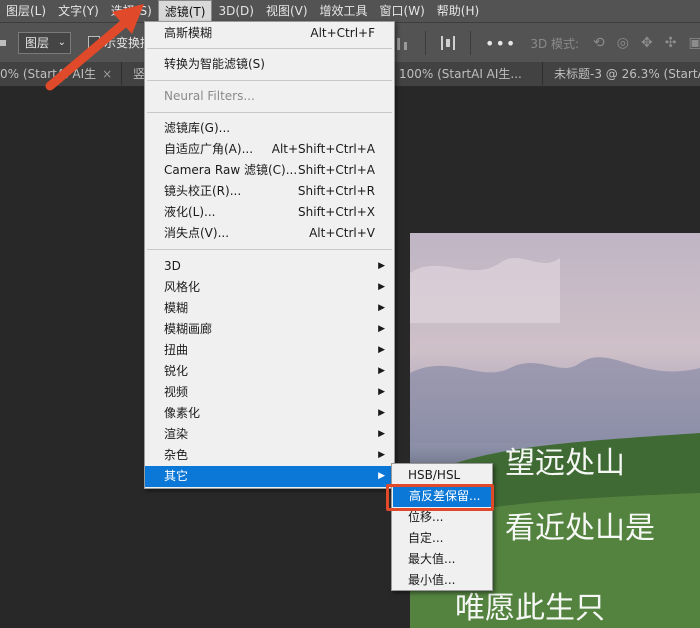  I want to click on separator, so click(470, 43).